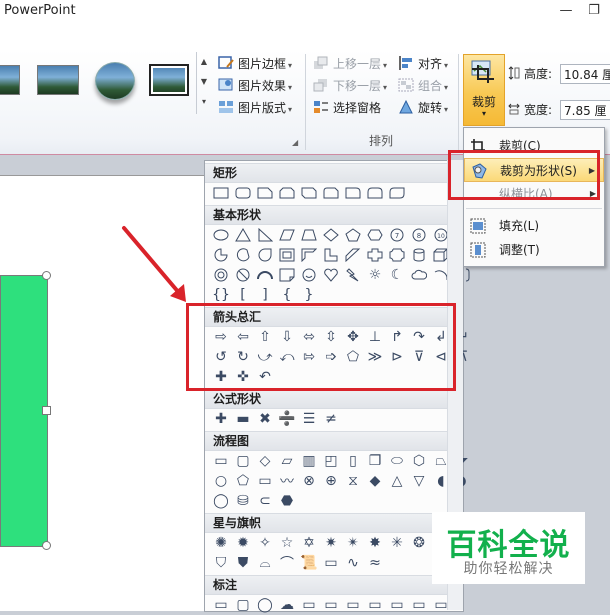 The width and height of the screenshot is (610, 615). I want to click on right-brace-shape-icon: }, so click(309, 295).